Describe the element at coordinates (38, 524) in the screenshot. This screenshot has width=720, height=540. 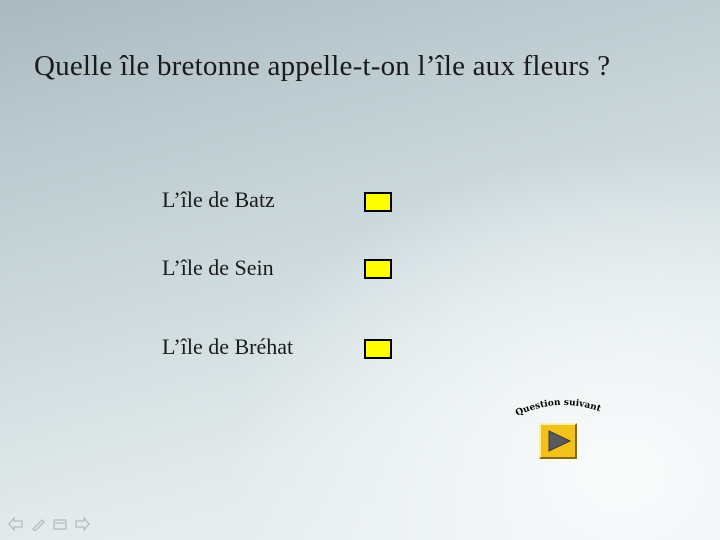
I see `pen-icon` at that location.